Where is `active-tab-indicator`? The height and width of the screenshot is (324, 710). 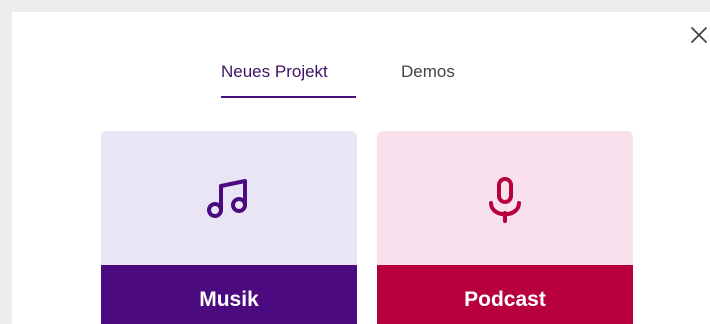
active-tab-indicator is located at coordinates (288, 97).